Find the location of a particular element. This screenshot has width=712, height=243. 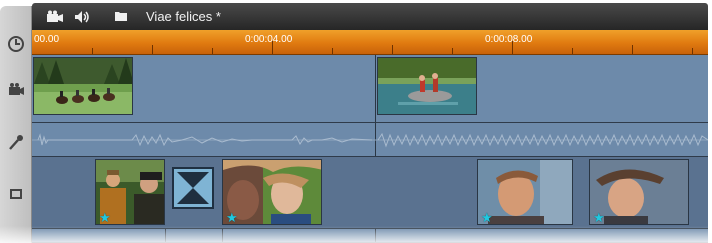

track-sidebar is located at coordinates (16, 124).